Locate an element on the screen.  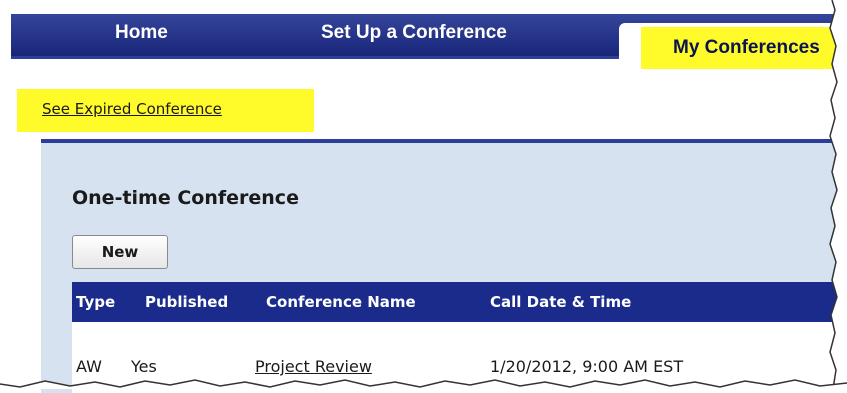
torn-edge-right is located at coordinates (838, 194).